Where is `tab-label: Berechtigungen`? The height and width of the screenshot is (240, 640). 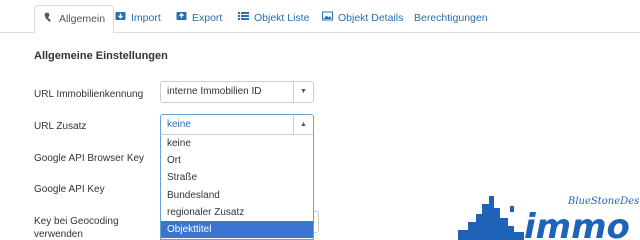 tab-label: Berechtigungen is located at coordinates (451, 18).